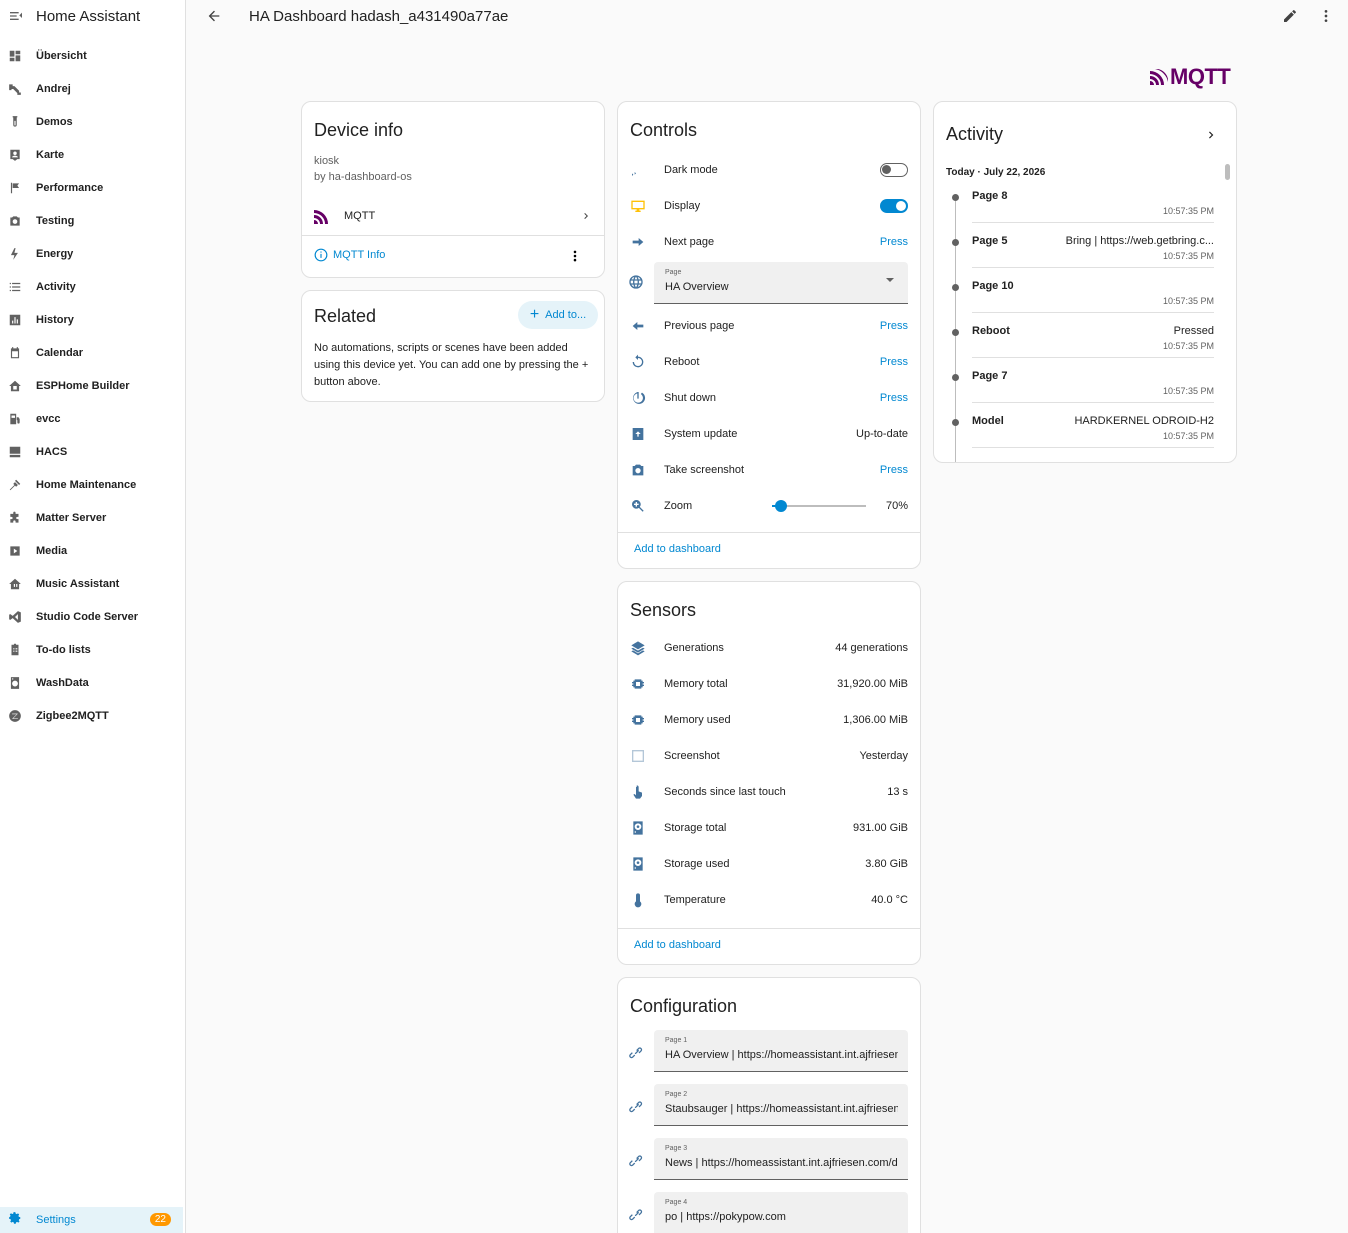 This screenshot has height=1233, width=1348. Describe the element at coordinates (989, 376) in the screenshot. I see `activity-entry-name: Page 7` at that location.